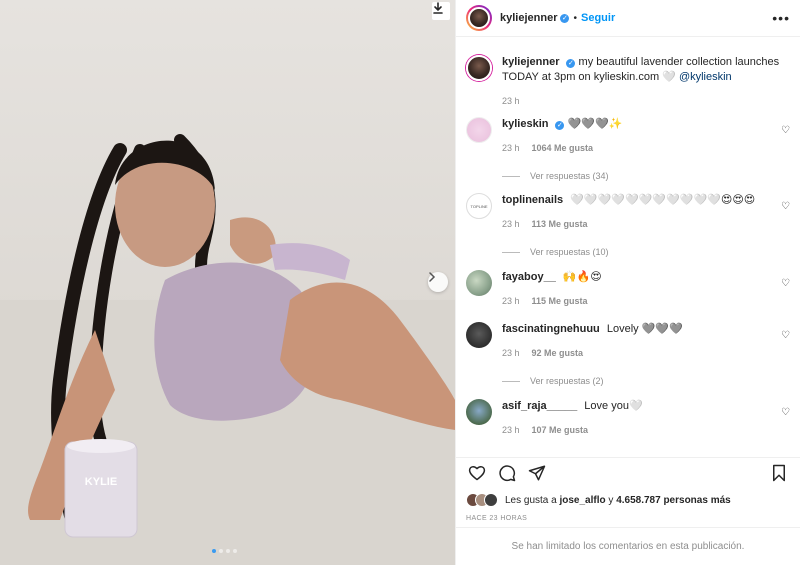 The width and height of the screenshot is (800, 565). I want to click on post-timestamp: HACE 23 HORAS, so click(496, 518).